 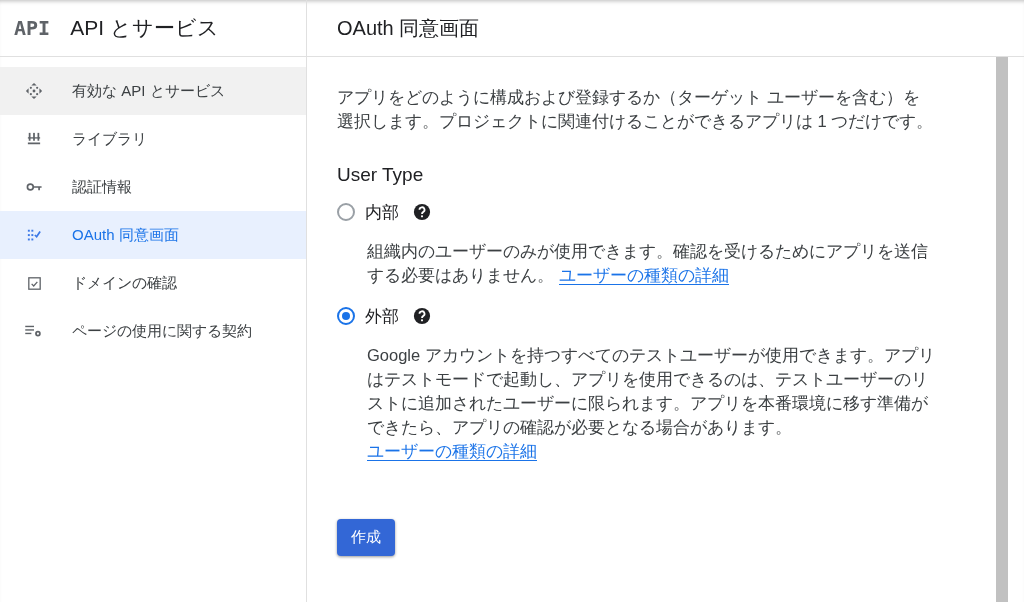 What do you see at coordinates (34, 235) in the screenshot?
I see `dotted-check-icon` at bounding box center [34, 235].